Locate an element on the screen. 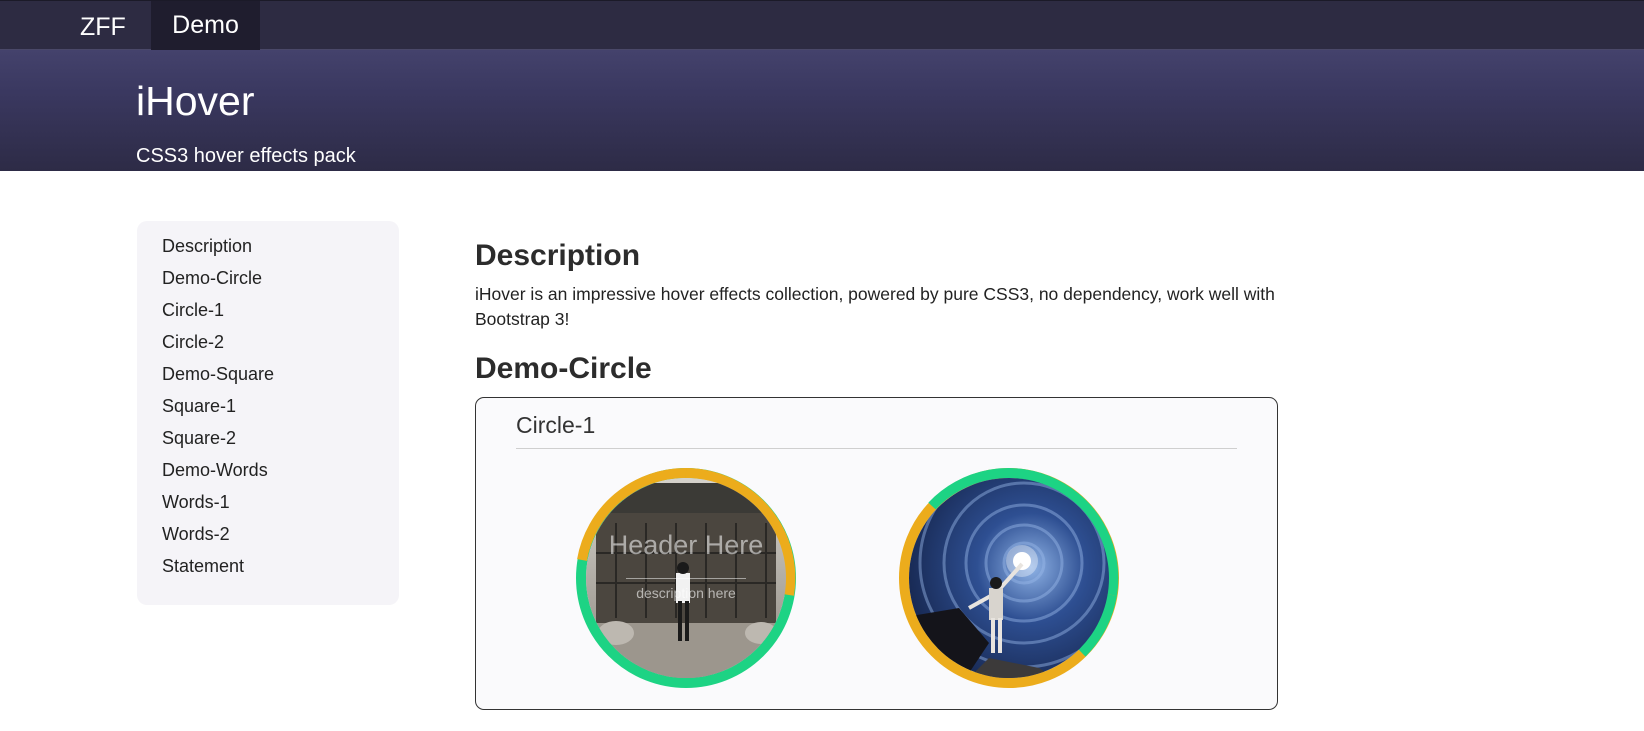 The image size is (1644, 731). top-navbar: ZFF Demo is located at coordinates (822, 25).